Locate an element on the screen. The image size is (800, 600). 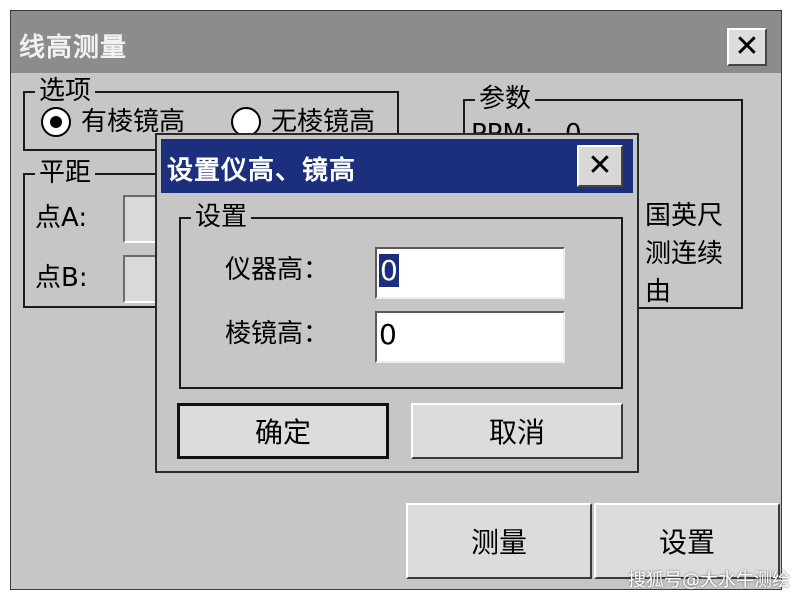
main-title-bar: 线高测量 ✕ is located at coordinates (396, 42).